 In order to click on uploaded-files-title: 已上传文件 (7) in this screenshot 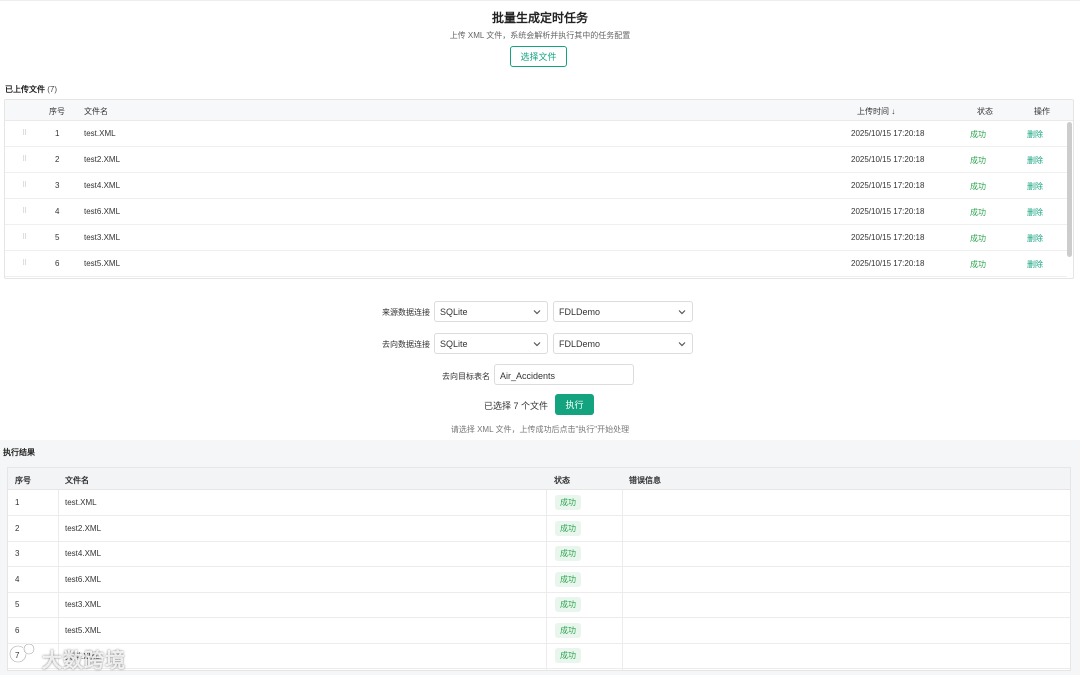, I will do `click(31, 89)`.